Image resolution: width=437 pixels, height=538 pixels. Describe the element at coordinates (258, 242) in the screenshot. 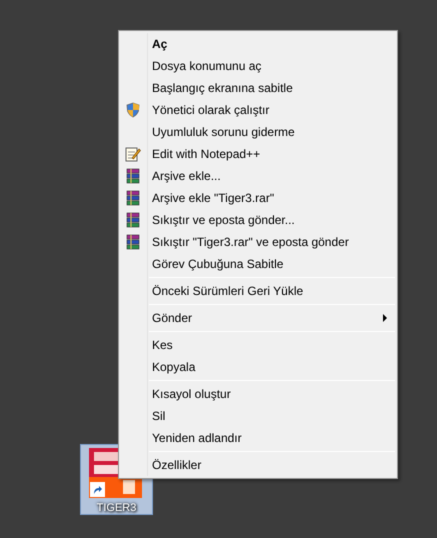

I see `menu-item: Sıkıştır "Tiger3.rar" ve eposta gönder` at that location.